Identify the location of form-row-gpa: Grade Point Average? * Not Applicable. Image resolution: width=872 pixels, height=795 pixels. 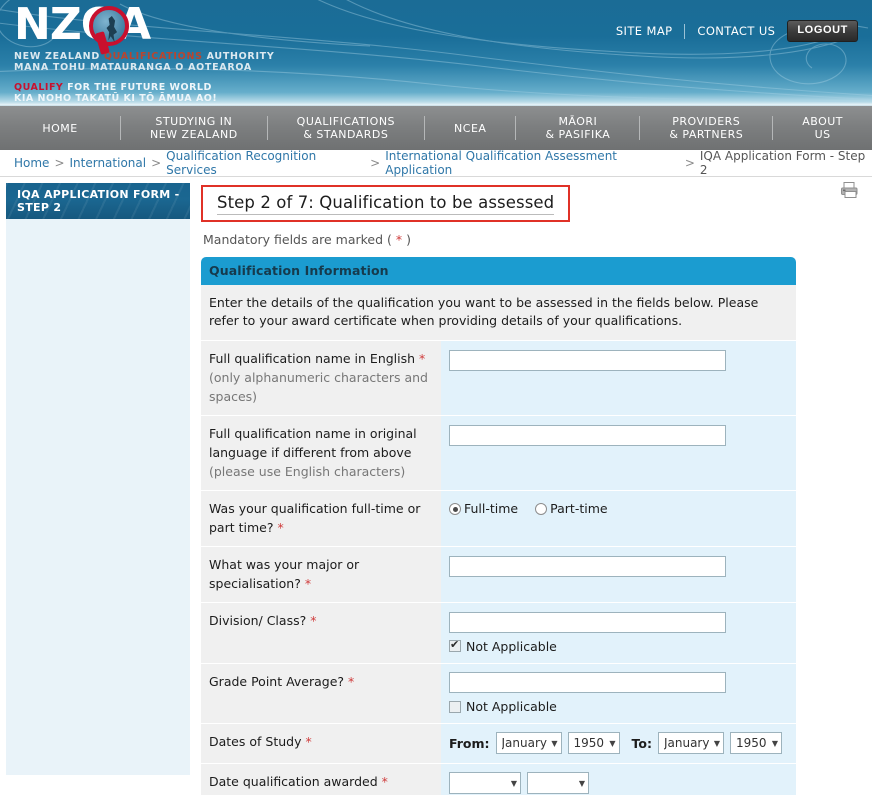
(498, 693).